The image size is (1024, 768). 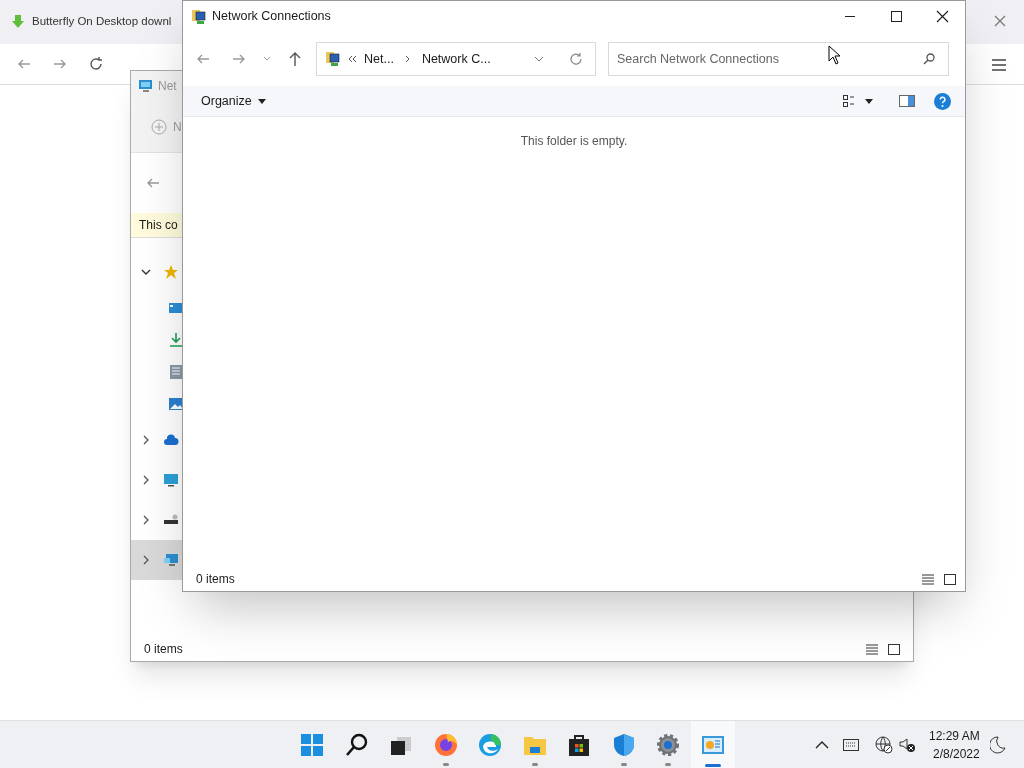 I want to click on help-icon, so click(x=942, y=101).